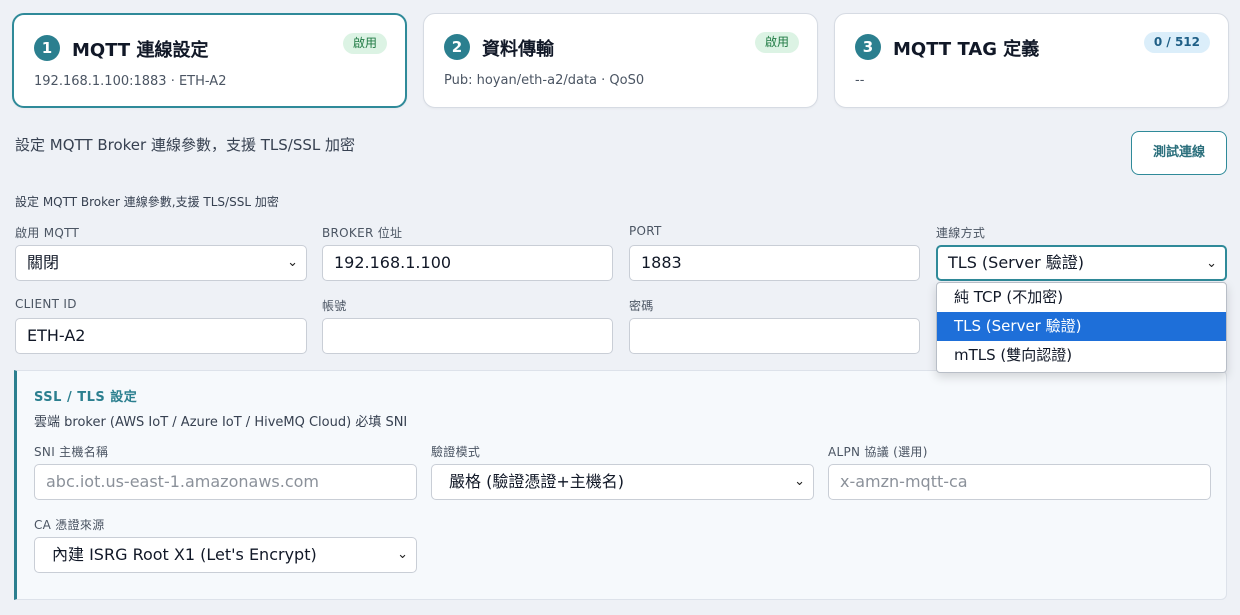 This screenshot has height=615, width=1240. I want to click on field-label: CA 憑證來源, so click(69, 525).